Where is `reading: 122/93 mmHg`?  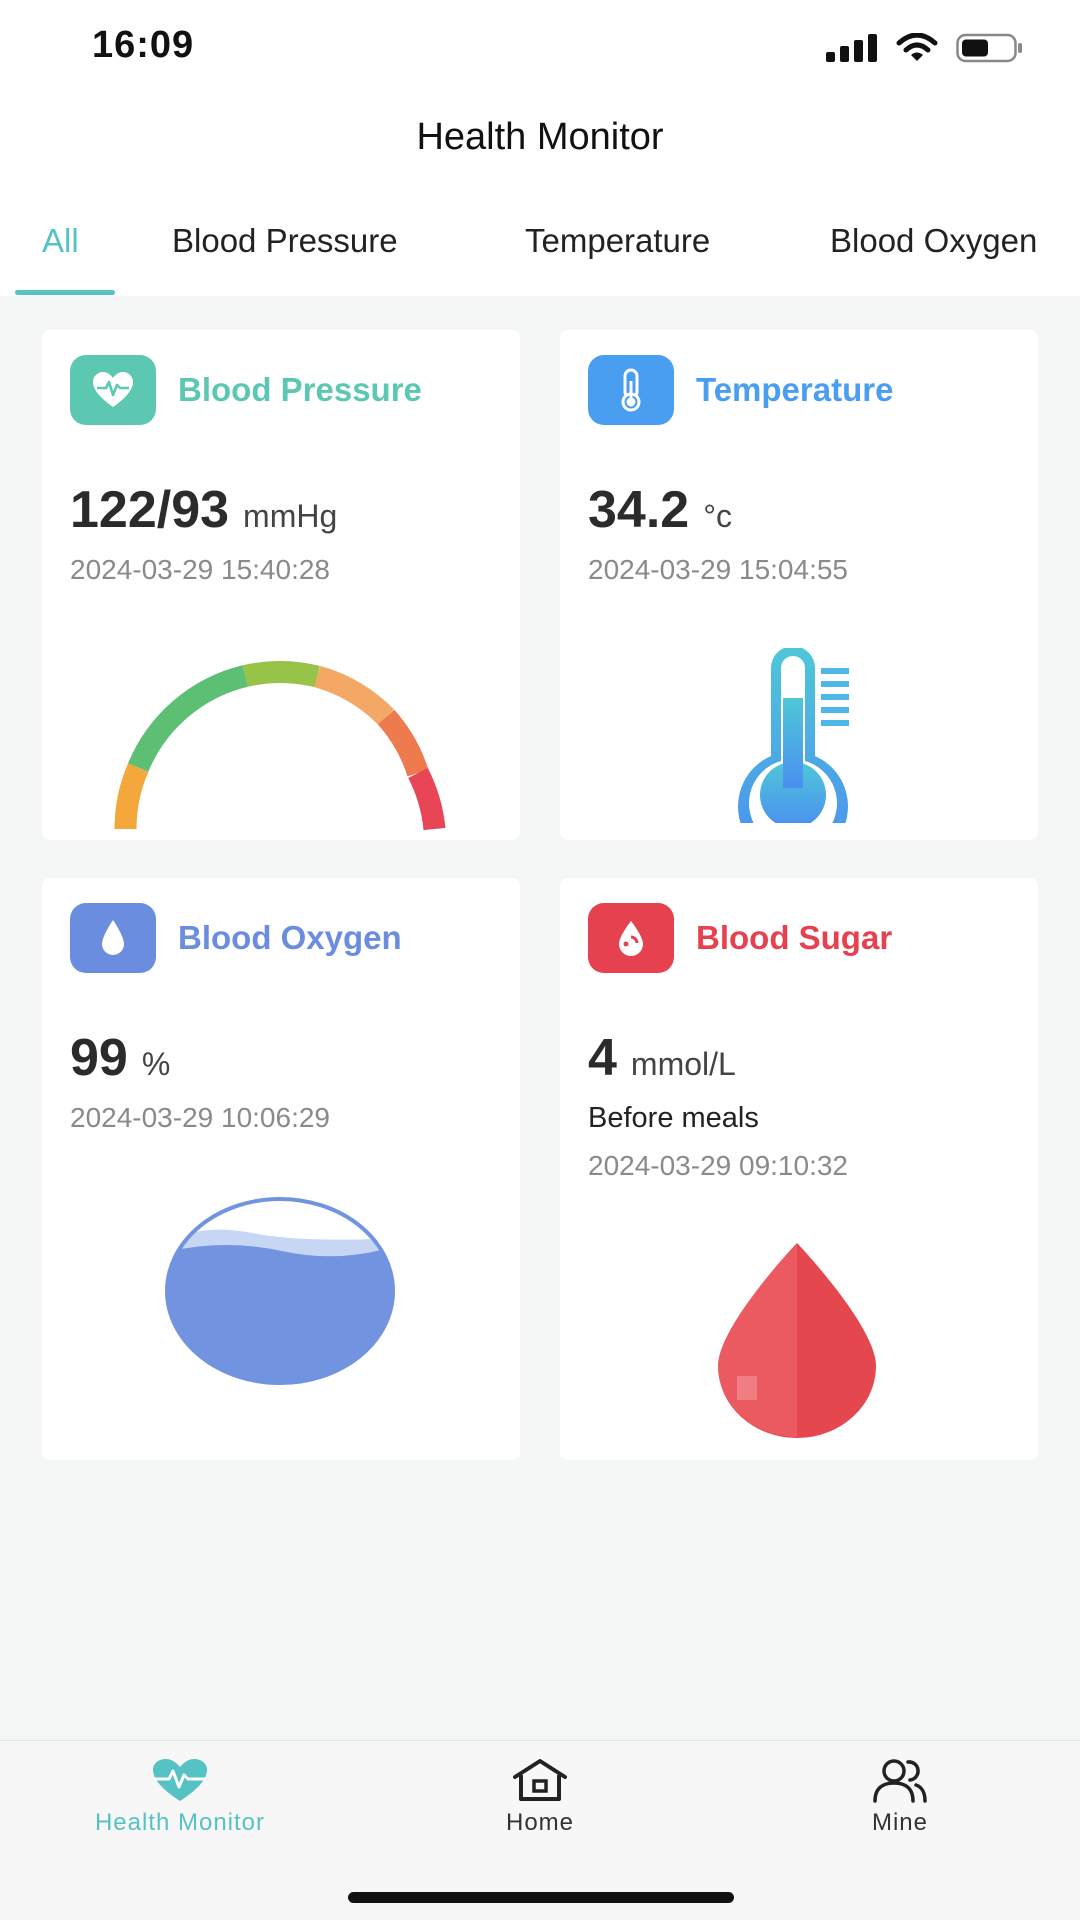 reading: 122/93 mmHg is located at coordinates (203, 510).